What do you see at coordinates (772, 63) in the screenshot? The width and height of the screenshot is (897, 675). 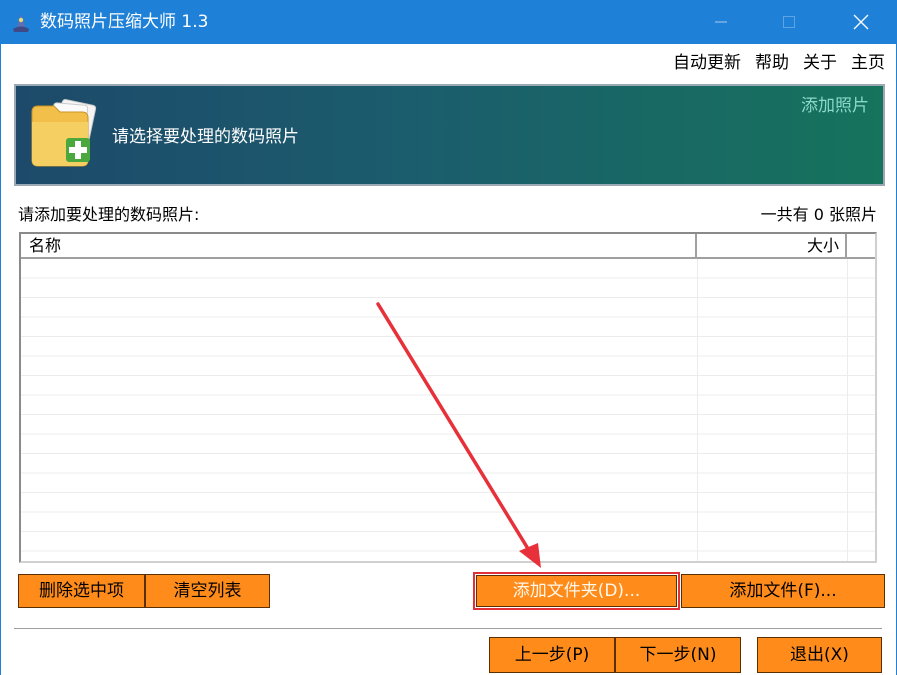 I see `menu-help: 帮助` at bounding box center [772, 63].